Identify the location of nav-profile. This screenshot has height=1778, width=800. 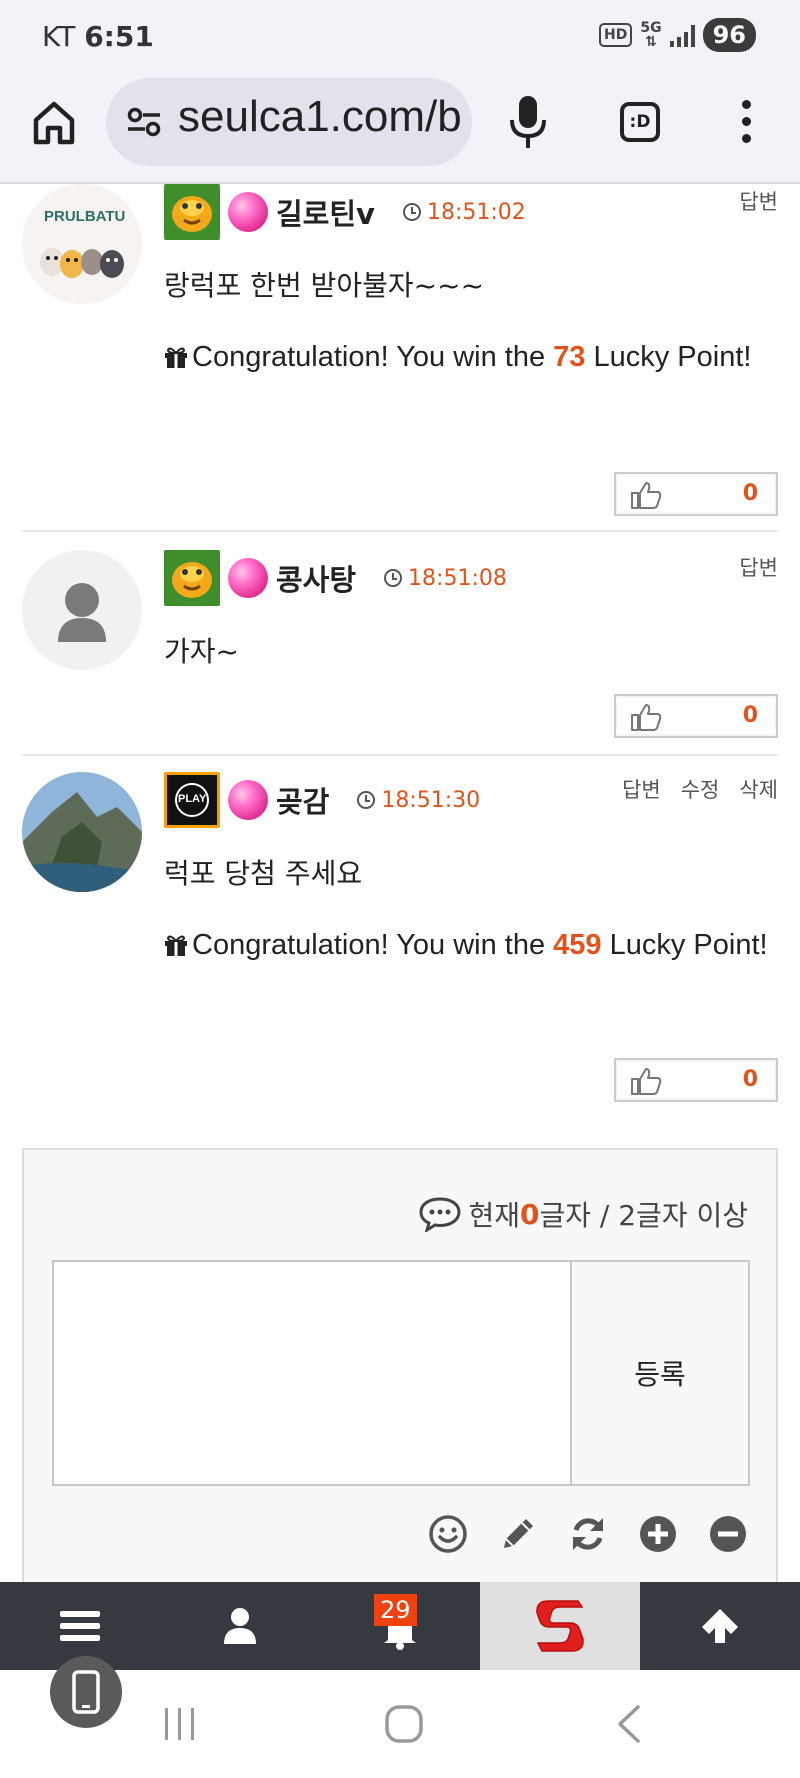
(240, 1626).